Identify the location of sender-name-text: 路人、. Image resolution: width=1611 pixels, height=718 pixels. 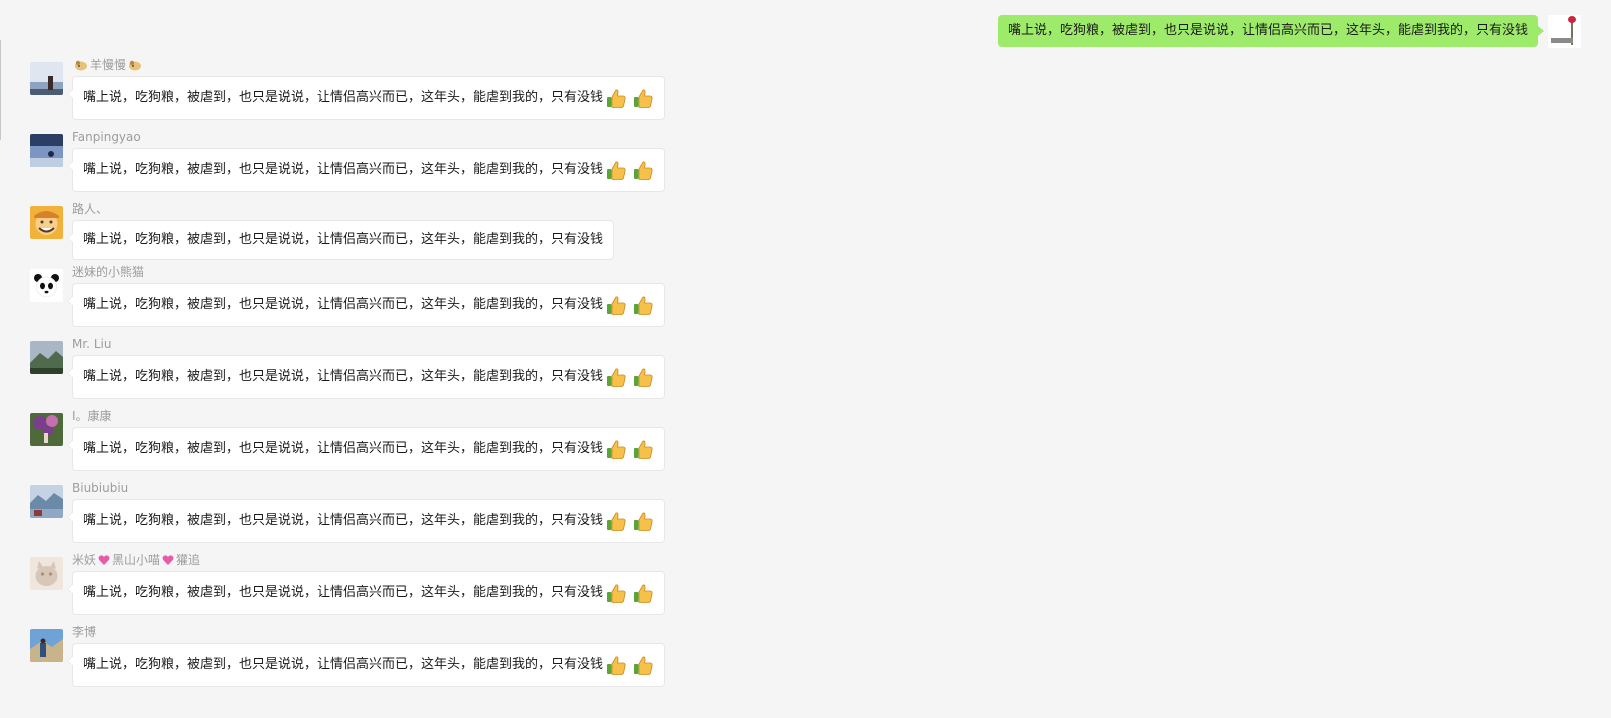
(90, 209).